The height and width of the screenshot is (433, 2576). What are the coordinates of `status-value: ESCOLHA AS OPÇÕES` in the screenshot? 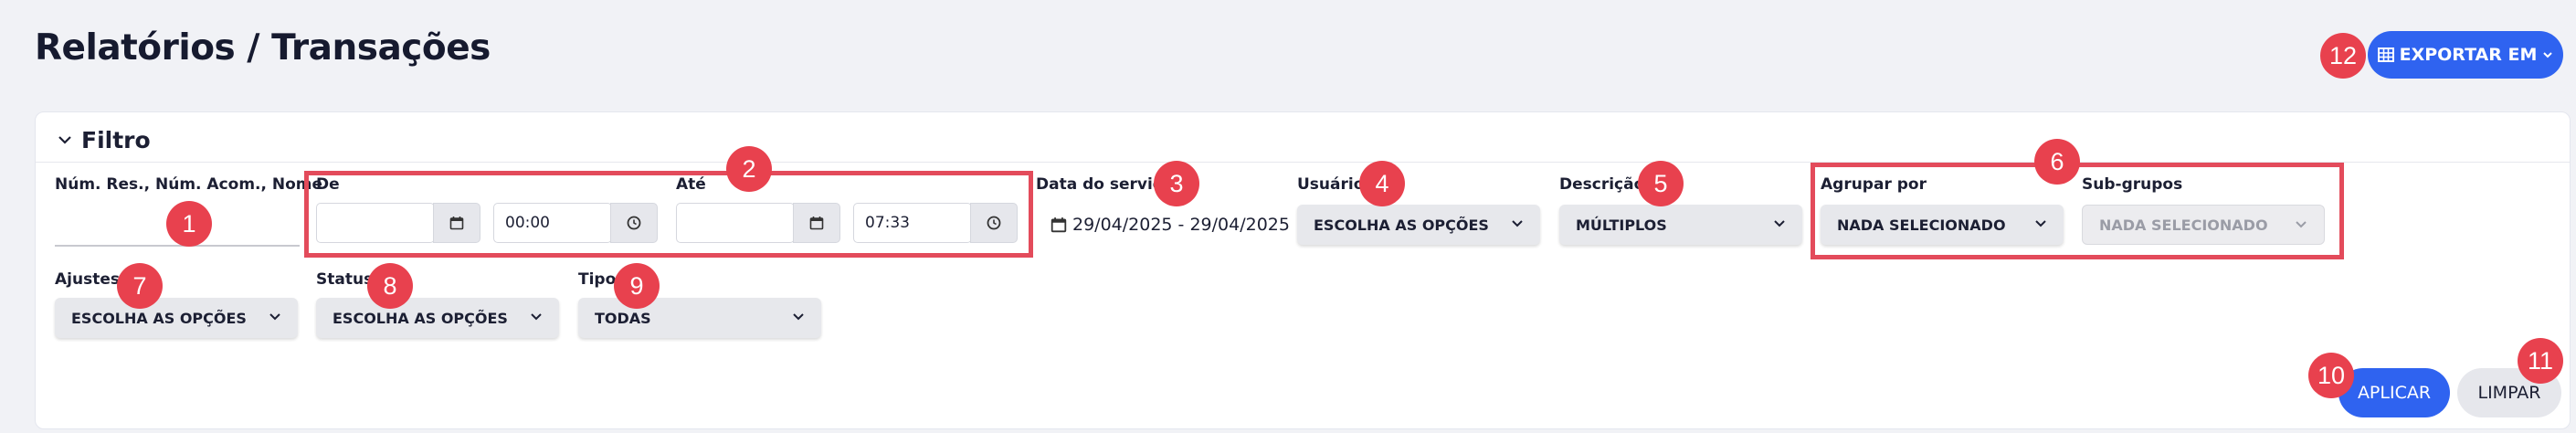 It's located at (420, 318).